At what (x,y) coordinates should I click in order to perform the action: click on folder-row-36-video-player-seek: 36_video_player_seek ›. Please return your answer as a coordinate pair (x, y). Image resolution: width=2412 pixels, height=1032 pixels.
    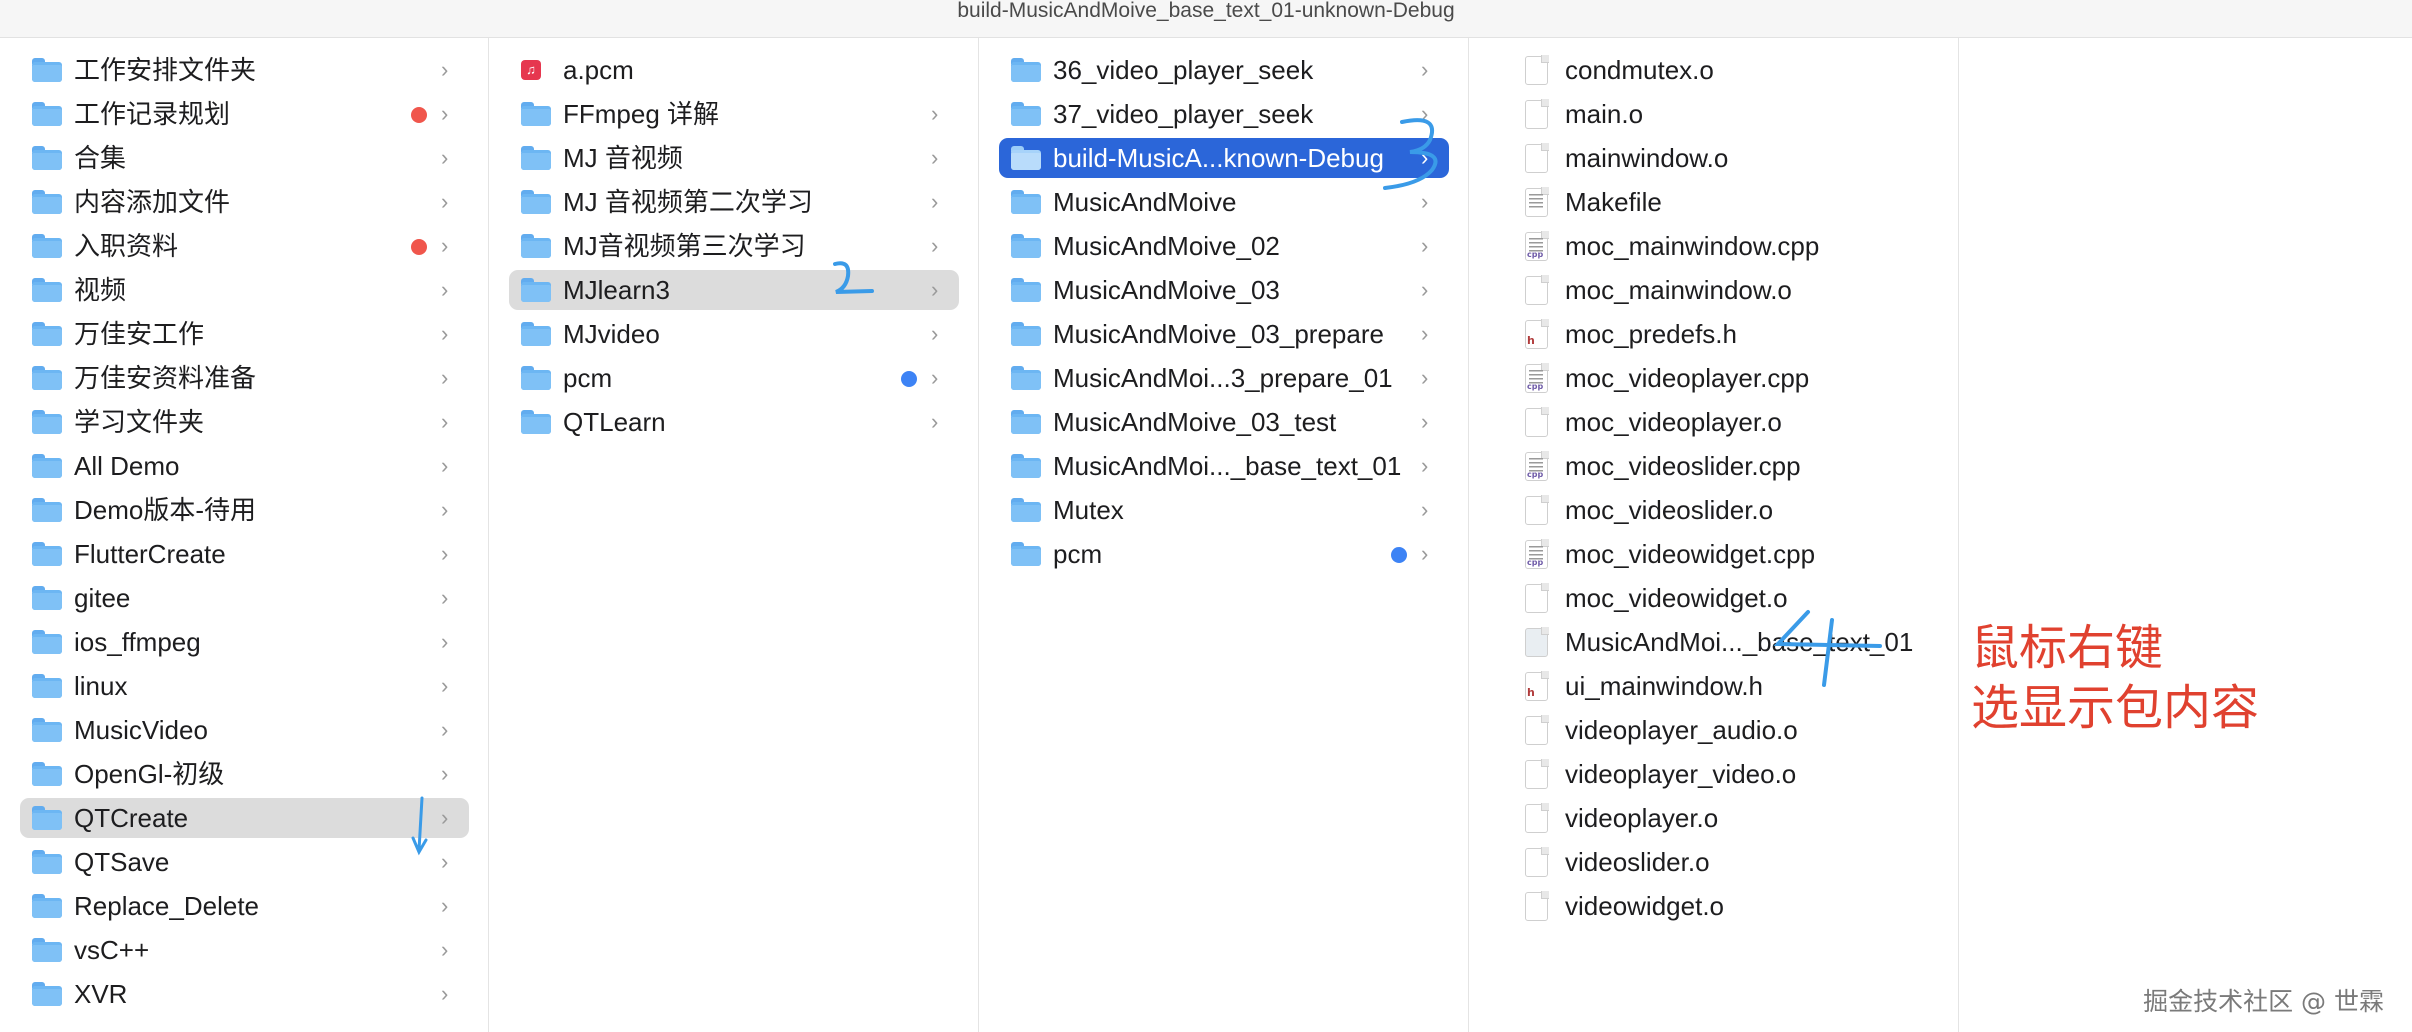
    Looking at the image, I should click on (1224, 70).